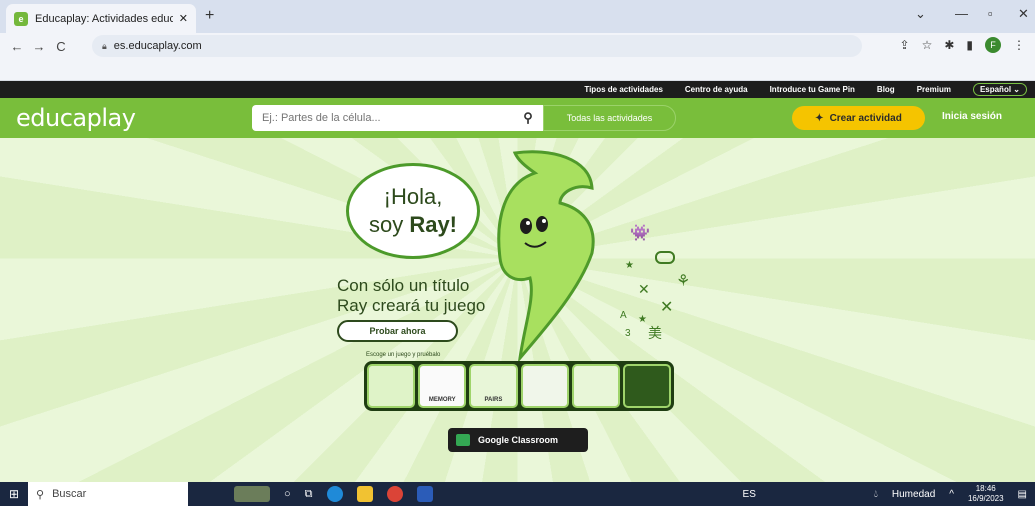 The width and height of the screenshot is (1035, 506). What do you see at coordinates (21, 18) in the screenshot?
I see `educaplay-favicon-icon: e` at bounding box center [21, 18].